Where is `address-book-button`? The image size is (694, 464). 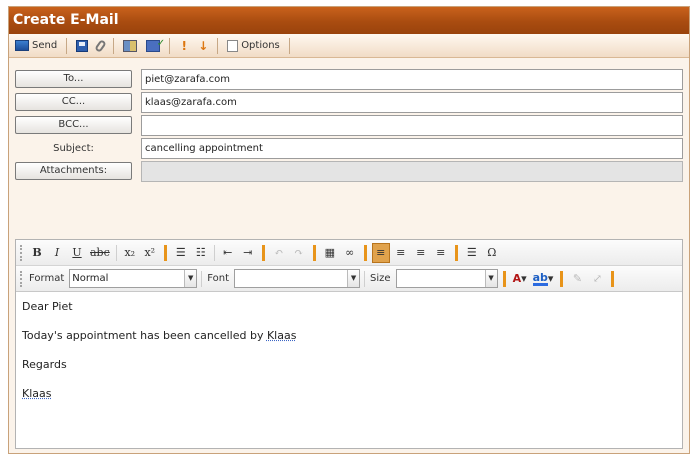
address-book-button is located at coordinates (130, 46).